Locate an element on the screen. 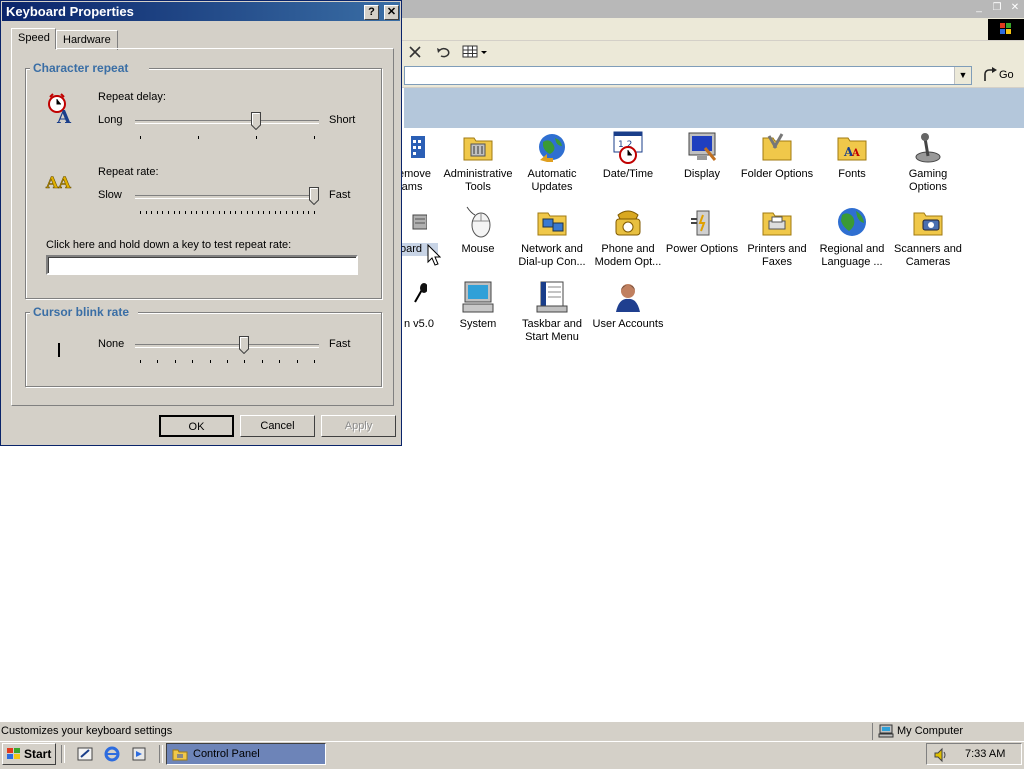  taskbar is located at coordinates (512, 755).